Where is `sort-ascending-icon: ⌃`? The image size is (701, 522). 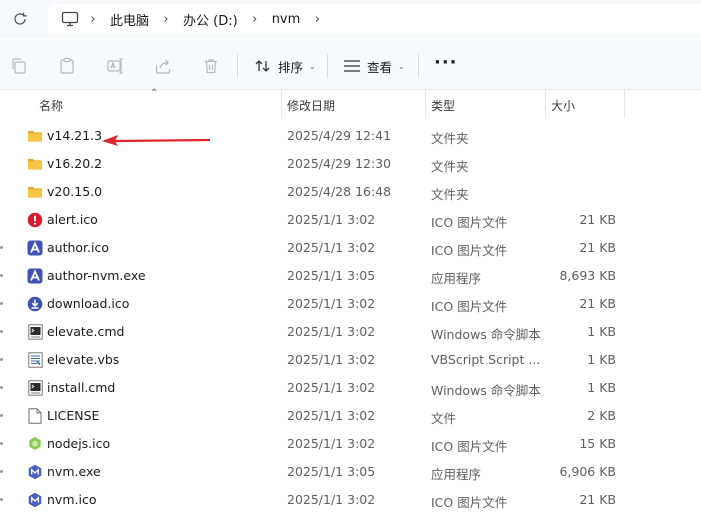 sort-ascending-icon: ⌃ is located at coordinates (154, 93).